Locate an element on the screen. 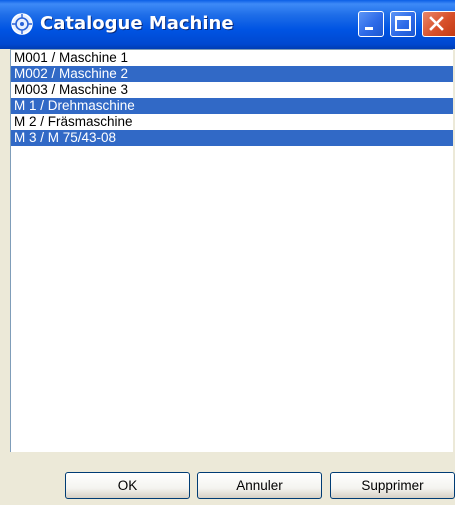  button-bar: OK Annuler Supprimer is located at coordinates (232, 478).